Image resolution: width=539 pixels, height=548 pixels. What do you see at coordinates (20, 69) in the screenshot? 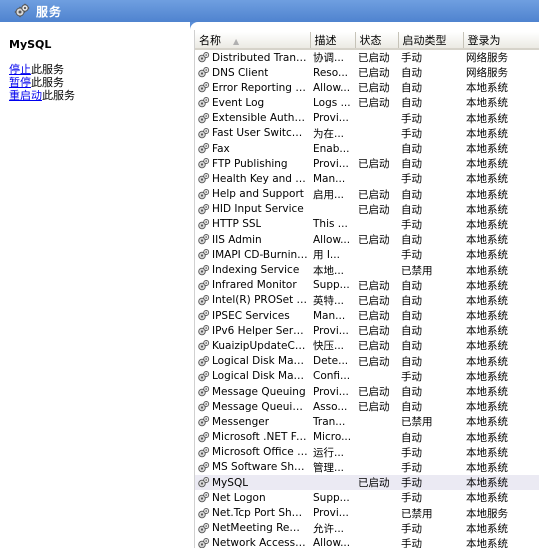
I see `stop-service-link: 停止` at bounding box center [20, 69].